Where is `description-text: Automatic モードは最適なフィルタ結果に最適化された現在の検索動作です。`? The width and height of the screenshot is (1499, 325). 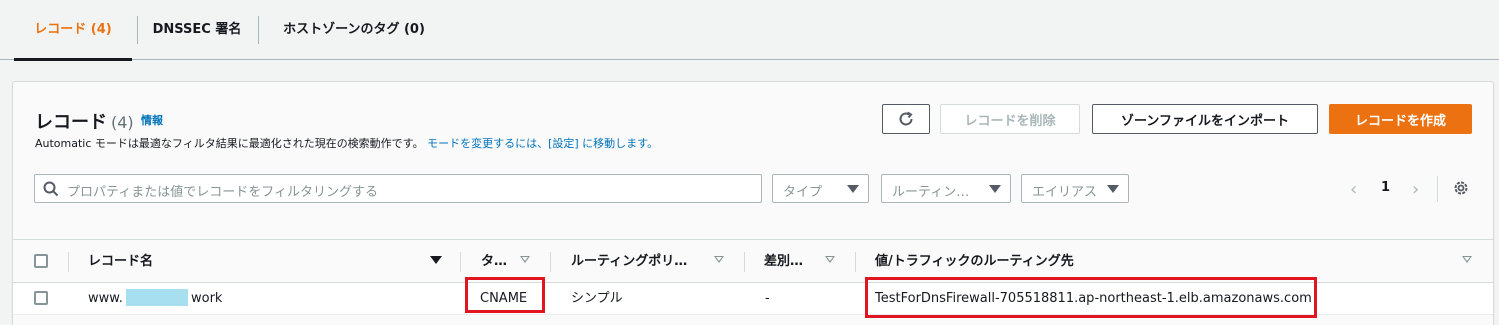 description-text: Automatic モードは最適なフィルタ結果に最適化された現在の検索動作です。 is located at coordinates (229, 143).